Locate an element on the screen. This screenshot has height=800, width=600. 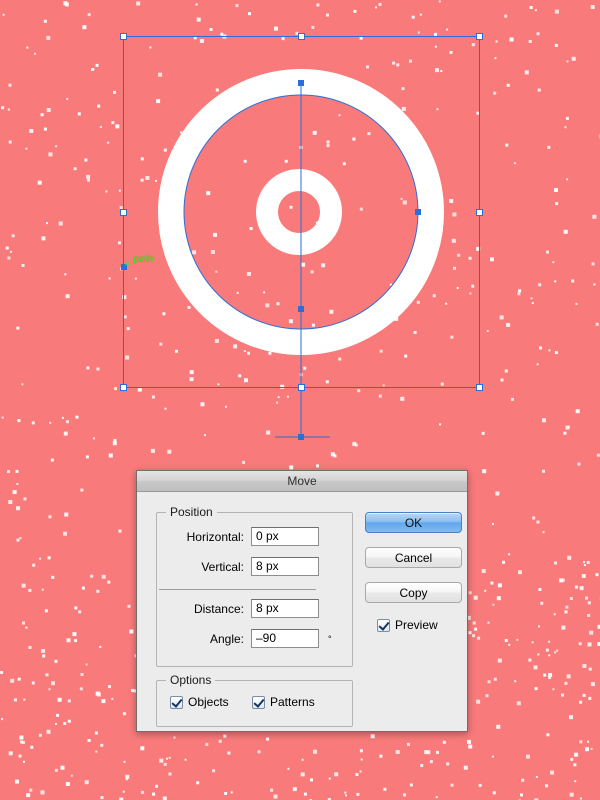
dialog-titlebar: Move is located at coordinates (302, 481).